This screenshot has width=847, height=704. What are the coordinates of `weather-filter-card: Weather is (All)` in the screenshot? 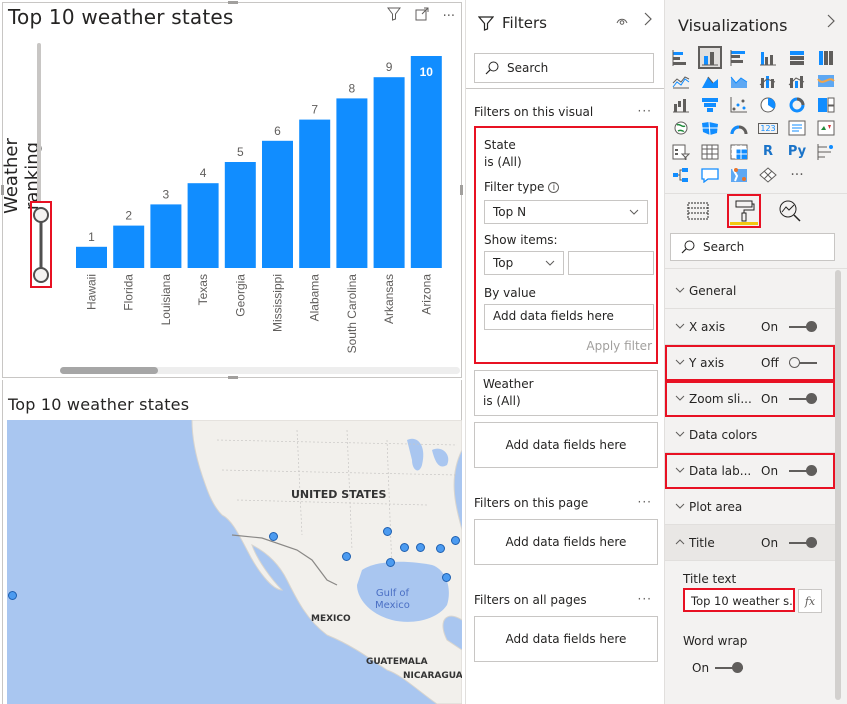 It's located at (566, 393).